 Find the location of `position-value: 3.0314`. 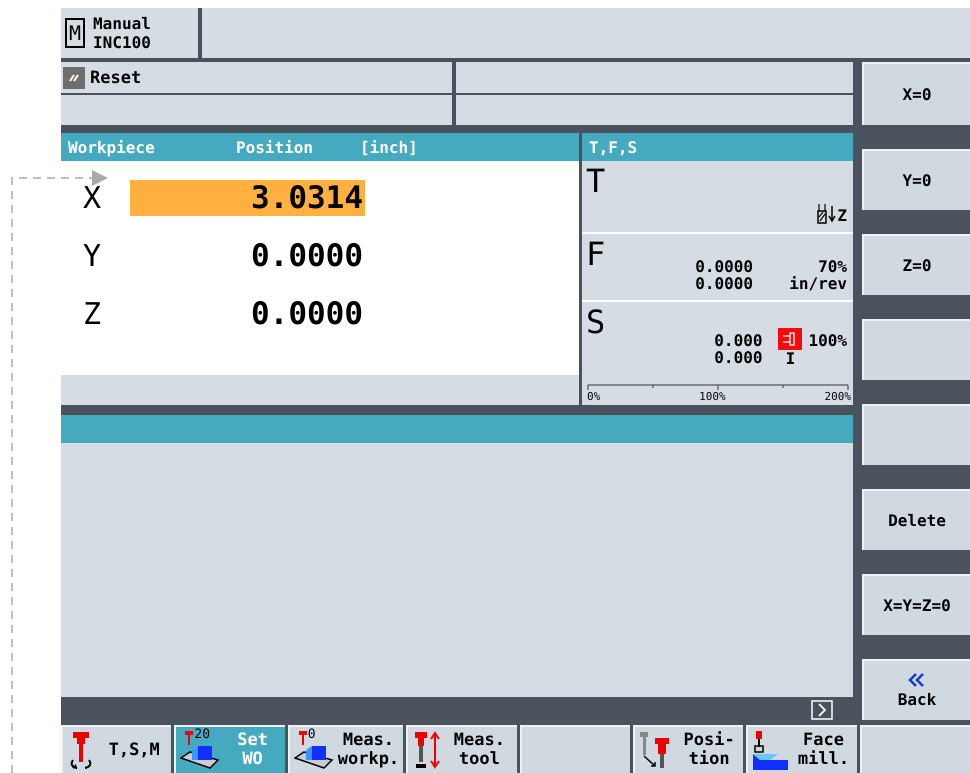

position-value: 3.0314 is located at coordinates (247, 198).